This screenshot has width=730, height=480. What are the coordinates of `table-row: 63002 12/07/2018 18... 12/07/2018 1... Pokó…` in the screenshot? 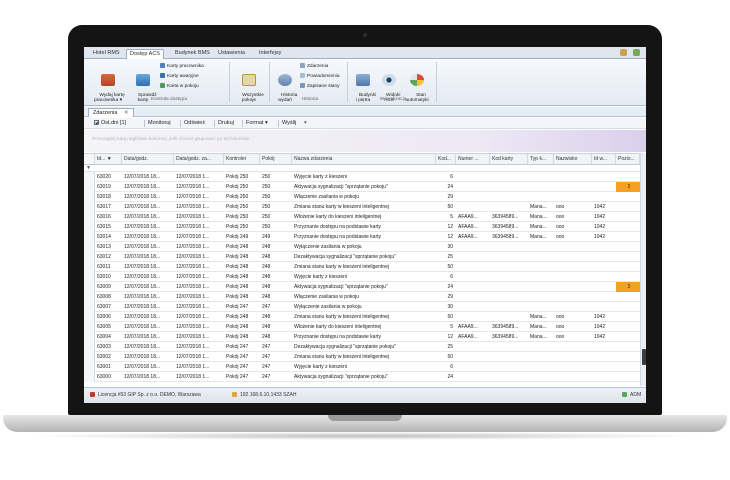 It's located at (362, 357).